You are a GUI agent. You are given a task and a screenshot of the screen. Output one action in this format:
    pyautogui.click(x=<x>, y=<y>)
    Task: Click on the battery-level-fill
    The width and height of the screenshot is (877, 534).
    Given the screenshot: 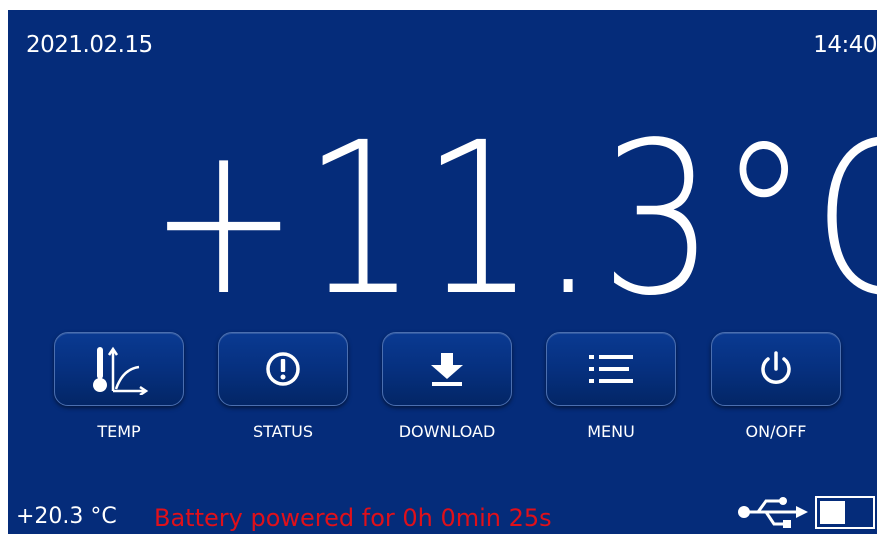 What is the action you would take?
    pyautogui.click(x=832, y=512)
    